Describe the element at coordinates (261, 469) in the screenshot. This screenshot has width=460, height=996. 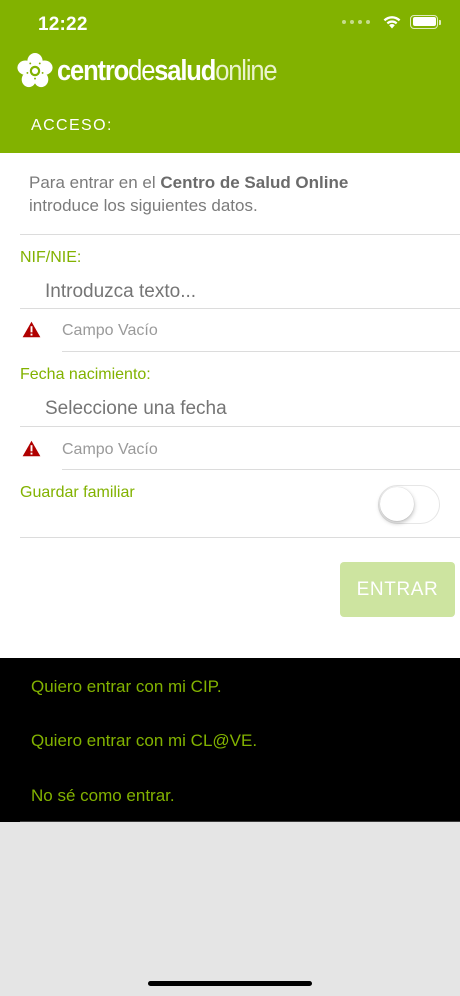
I see `birthdate-error-underline` at that location.